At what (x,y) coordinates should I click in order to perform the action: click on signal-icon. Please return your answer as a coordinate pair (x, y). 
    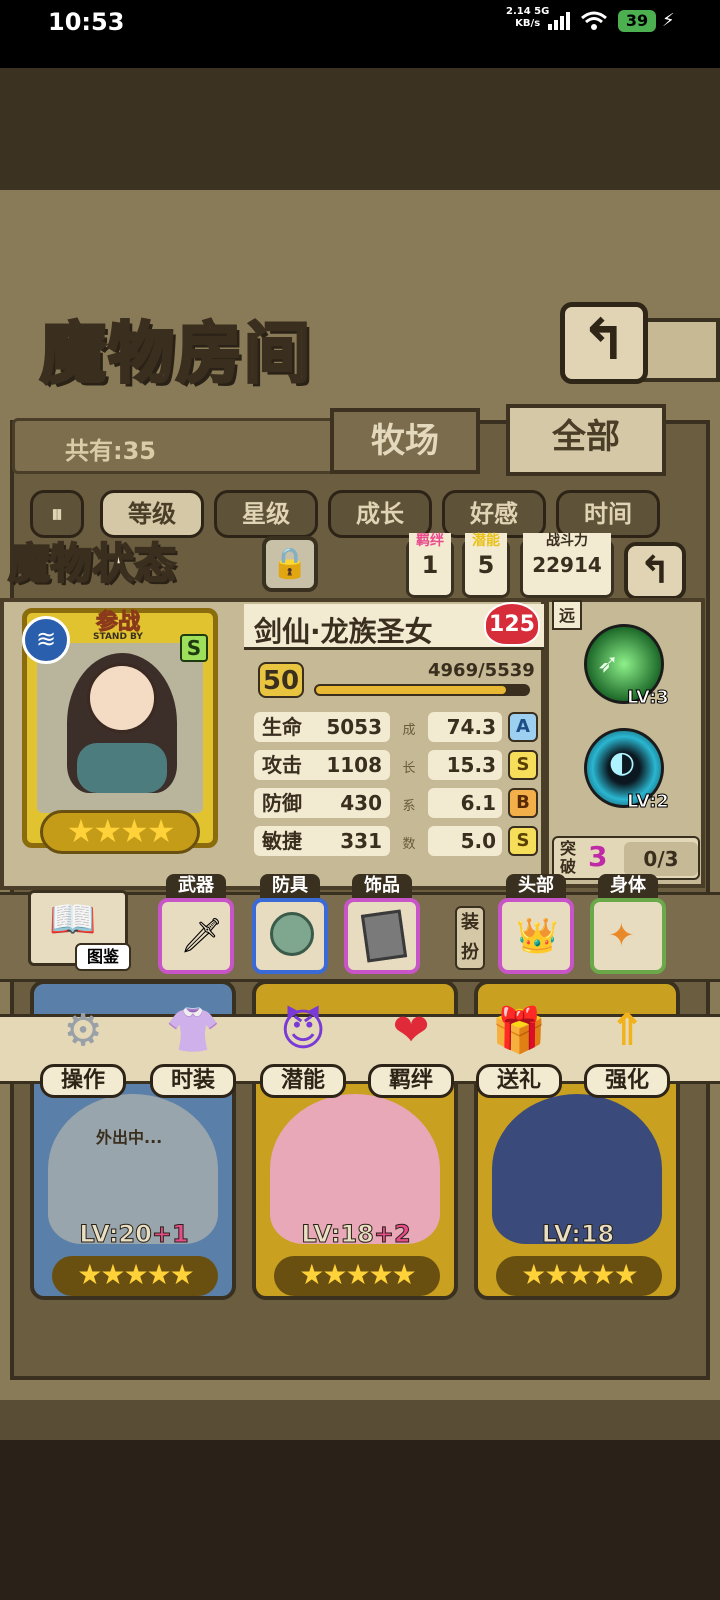
    Looking at the image, I should click on (559, 21).